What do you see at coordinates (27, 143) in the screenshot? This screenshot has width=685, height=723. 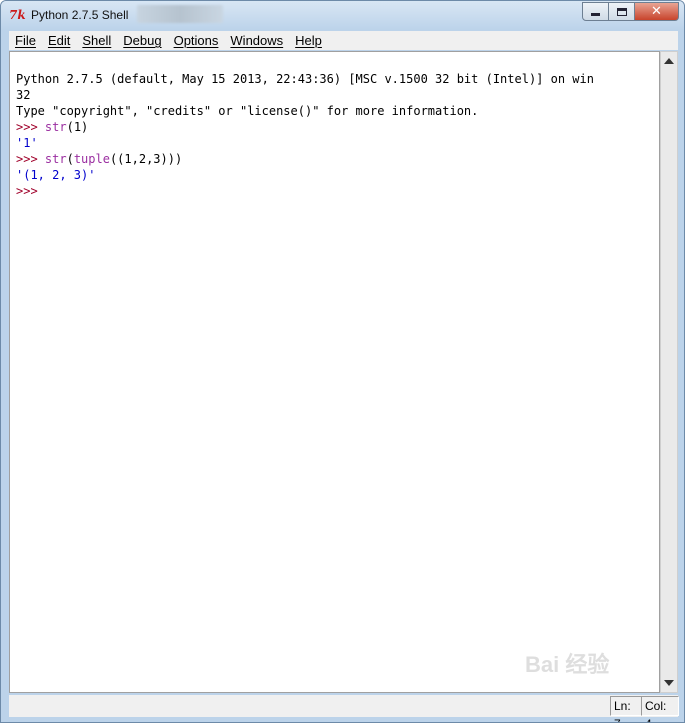 I see `output-line-1: '1'` at bounding box center [27, 143].